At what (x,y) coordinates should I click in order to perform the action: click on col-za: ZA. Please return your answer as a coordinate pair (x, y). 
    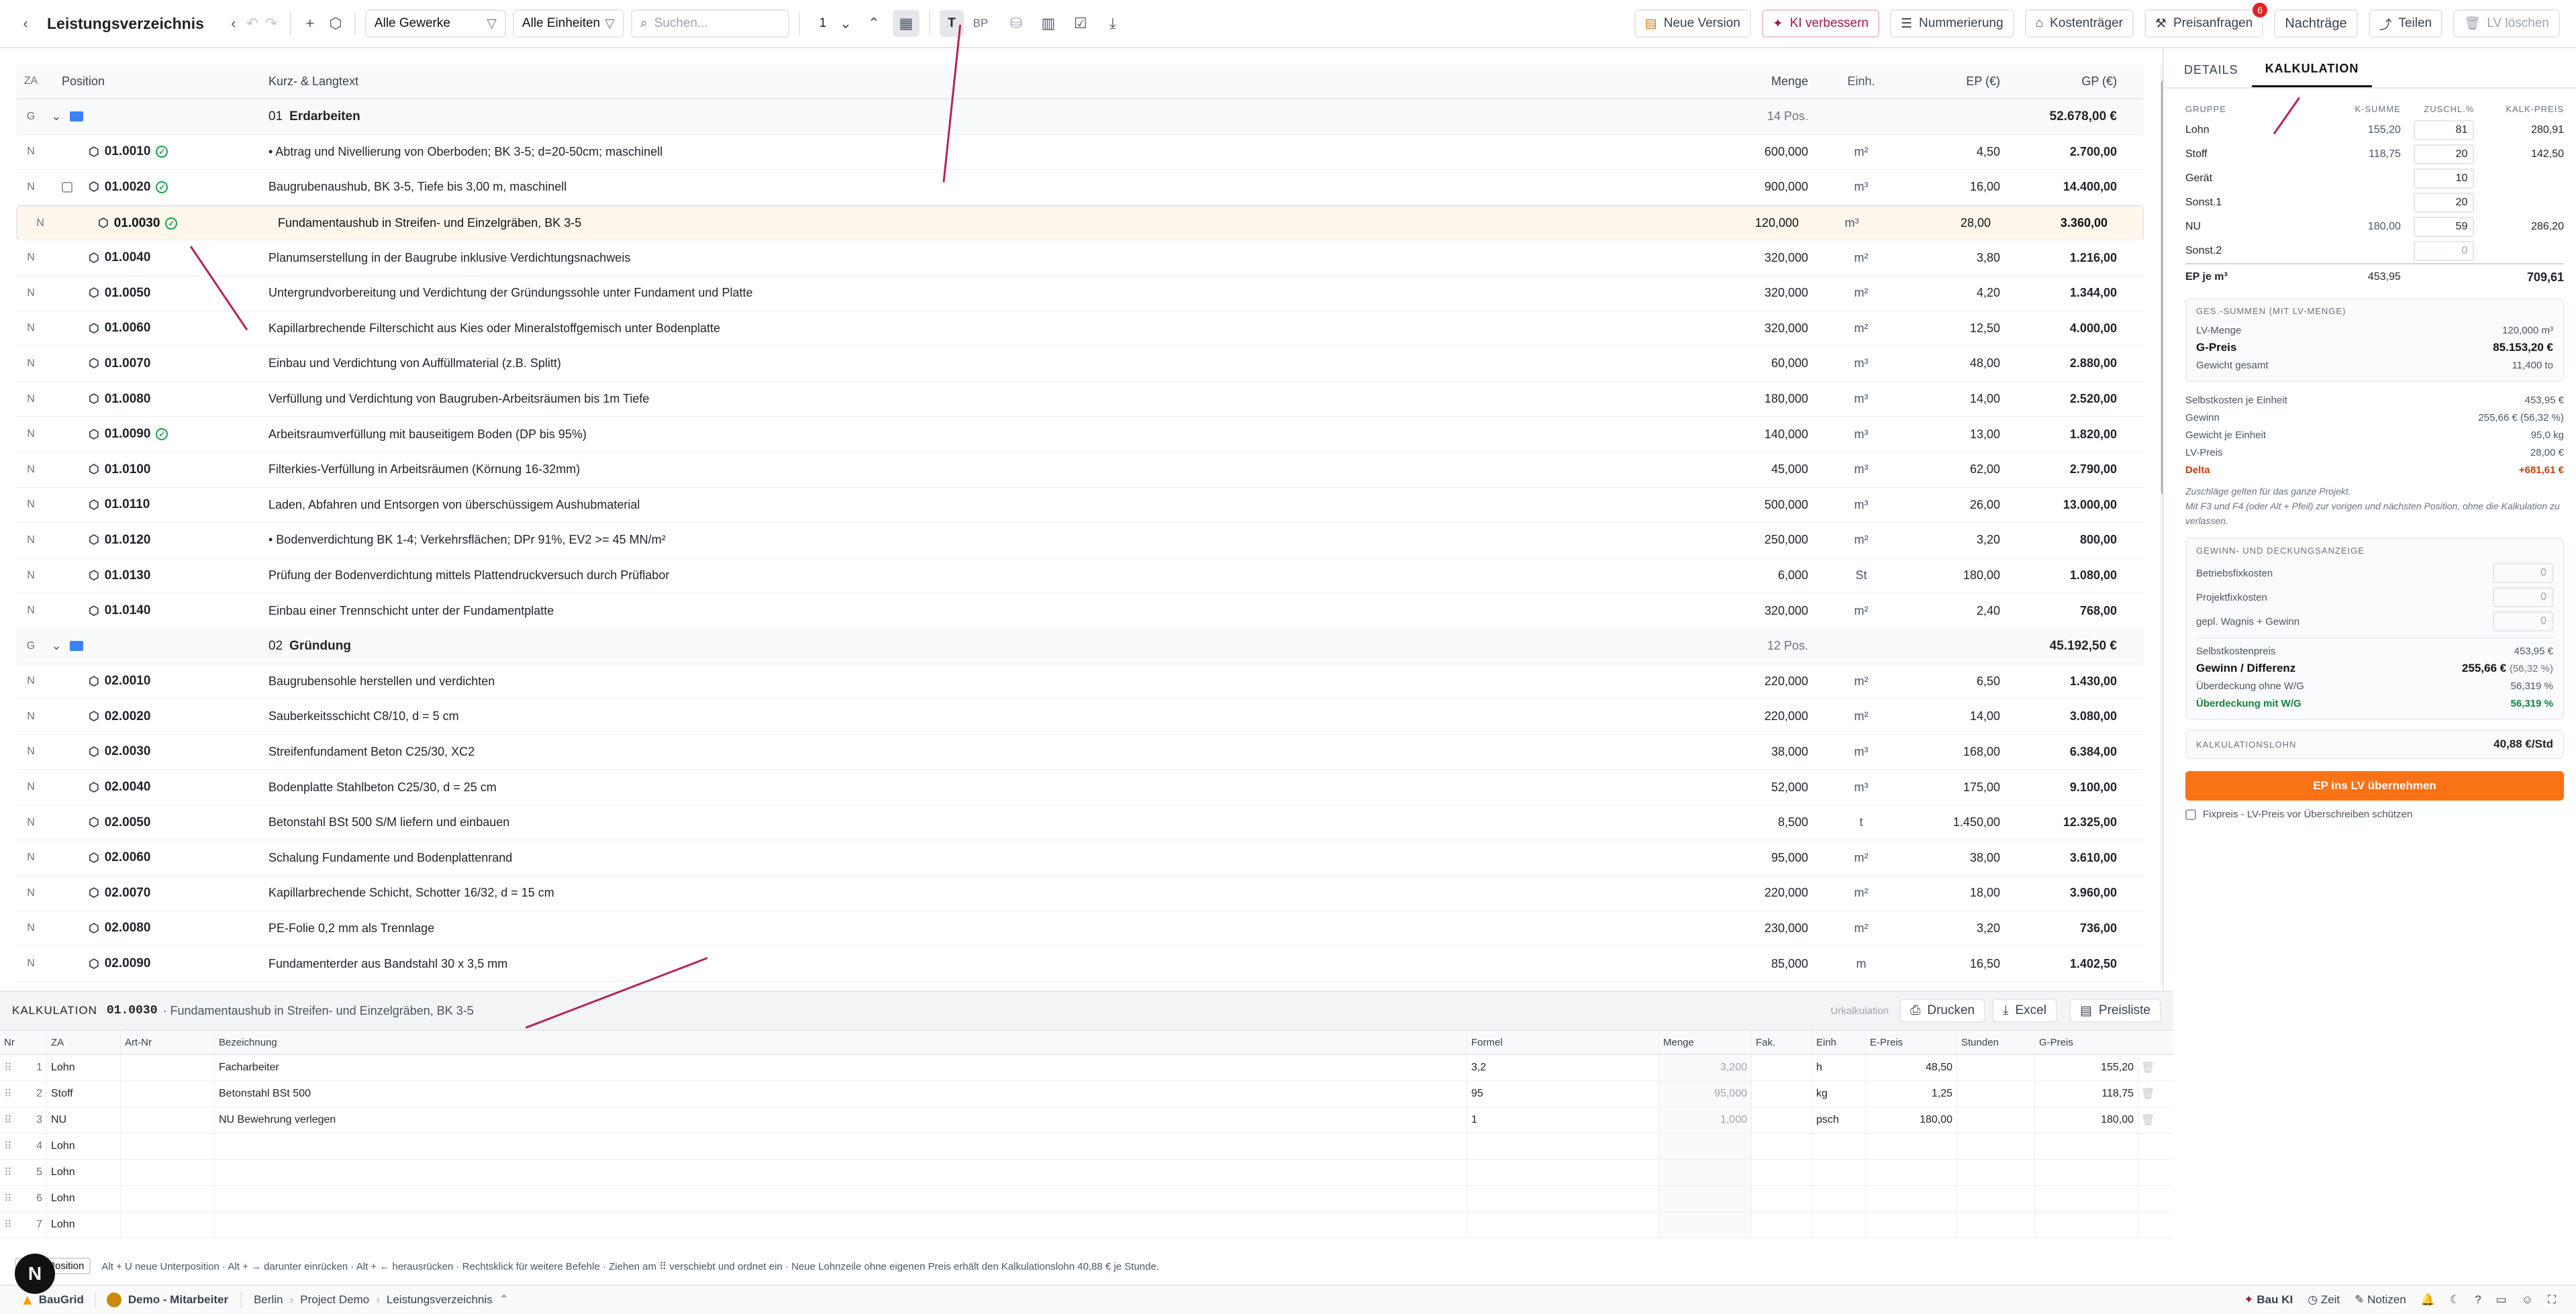
    Looking at the image, I should click on (31, 81).